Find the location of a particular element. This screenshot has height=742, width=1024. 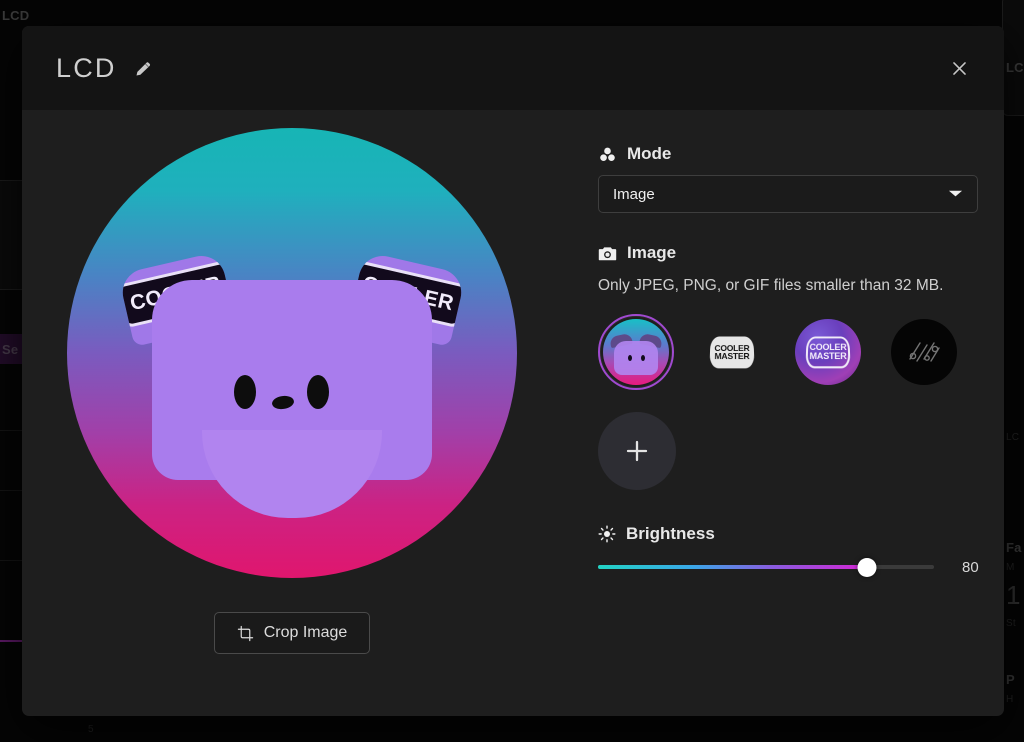

add-image-button is located at coordinates (637, 451).